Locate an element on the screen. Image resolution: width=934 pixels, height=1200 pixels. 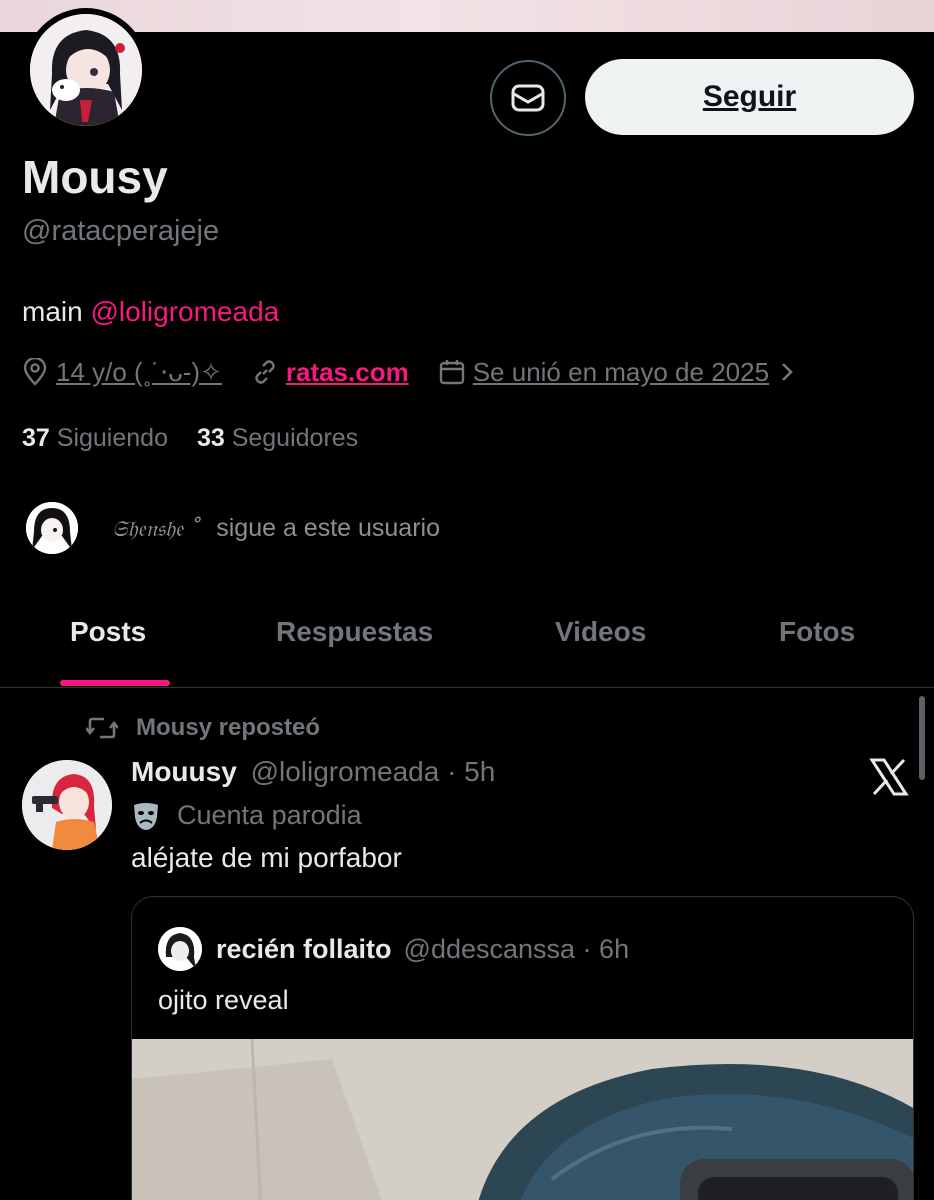
quote-photo is located at coordinates (522, 1119).